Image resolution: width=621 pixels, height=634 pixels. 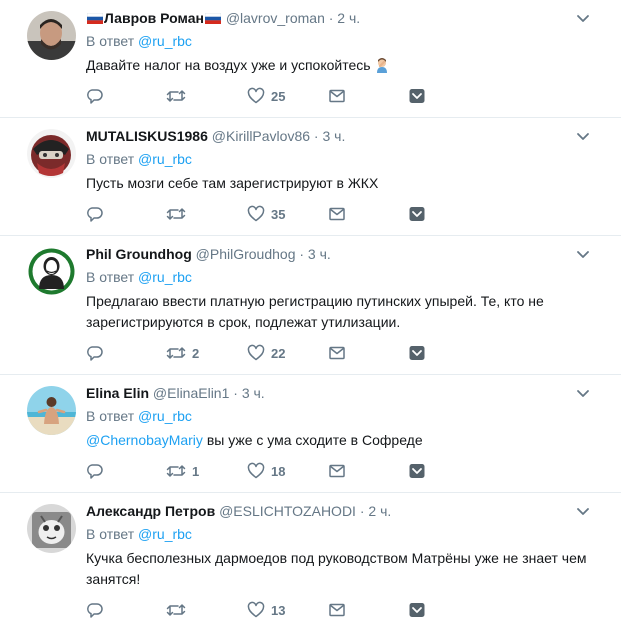 I want to click on flag-ru-icon, so click(x=212, y=18).